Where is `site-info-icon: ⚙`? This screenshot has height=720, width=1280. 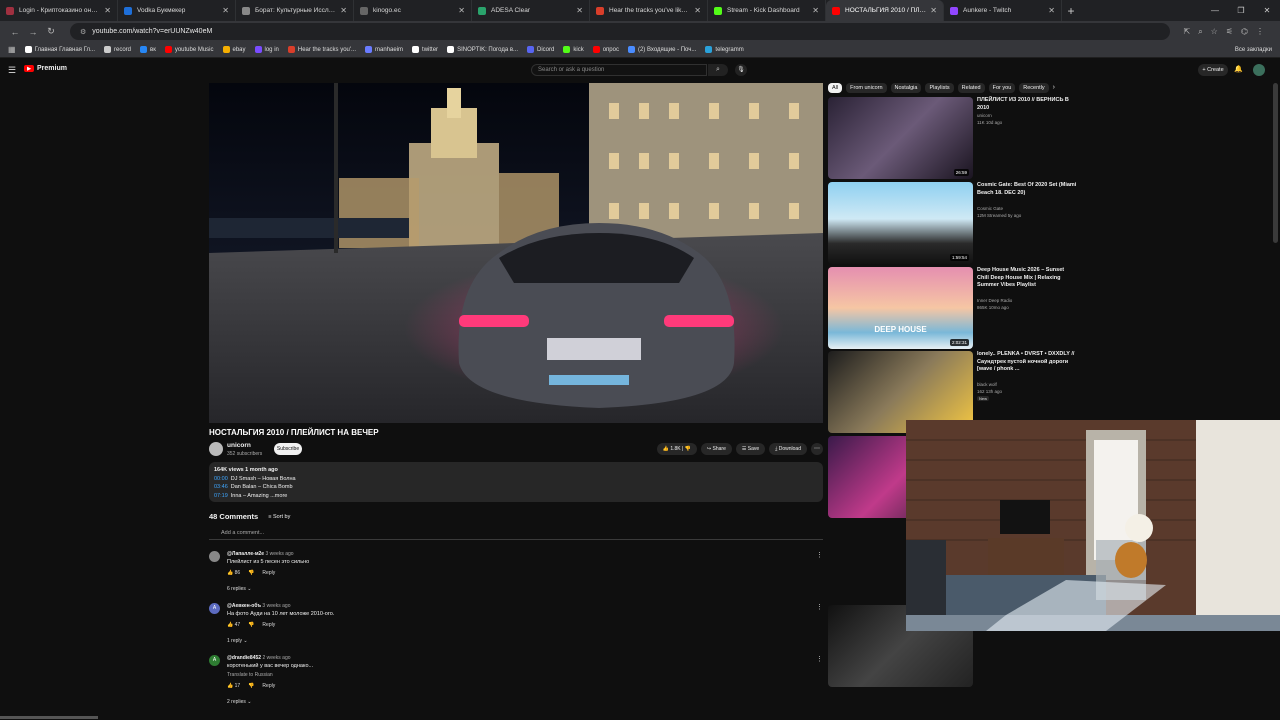
site-info-icon: ⚙ is located at coordinates (83, 32).